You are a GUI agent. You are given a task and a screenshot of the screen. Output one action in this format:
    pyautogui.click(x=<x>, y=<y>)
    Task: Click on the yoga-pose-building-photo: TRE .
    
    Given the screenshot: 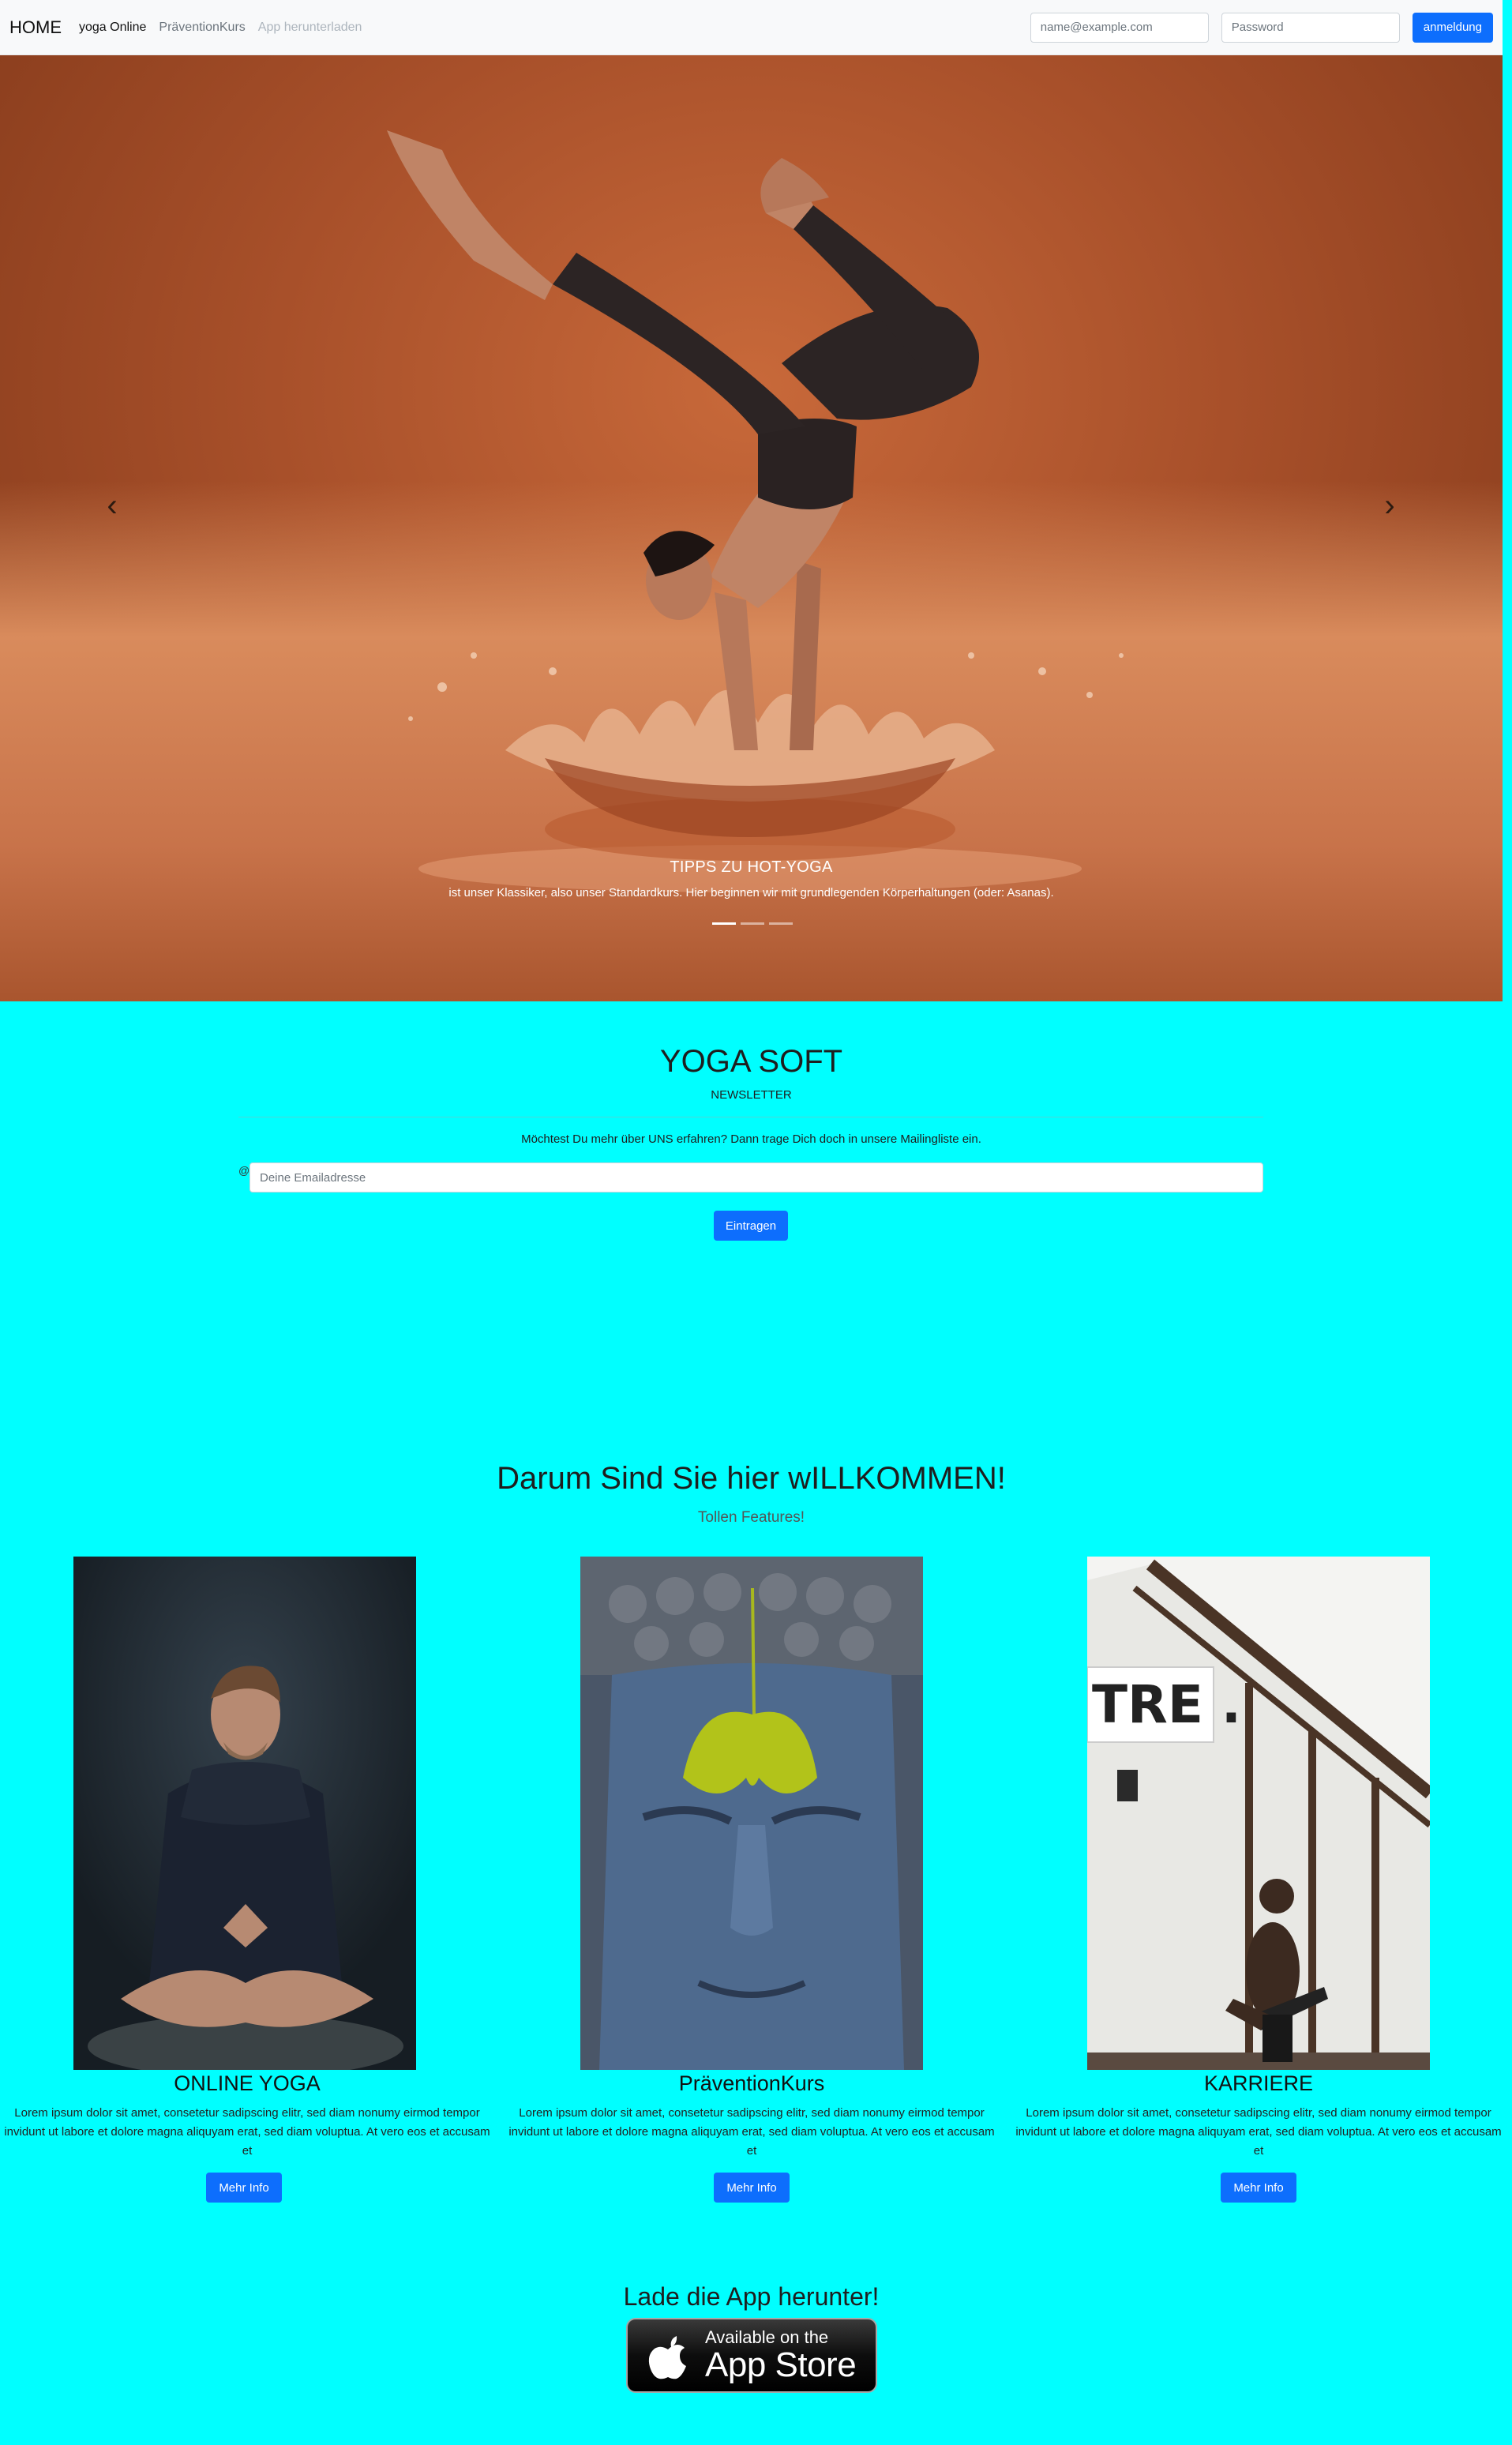 What is the action you would take?
    pyautogui.click(x=1258, y=1813)
    